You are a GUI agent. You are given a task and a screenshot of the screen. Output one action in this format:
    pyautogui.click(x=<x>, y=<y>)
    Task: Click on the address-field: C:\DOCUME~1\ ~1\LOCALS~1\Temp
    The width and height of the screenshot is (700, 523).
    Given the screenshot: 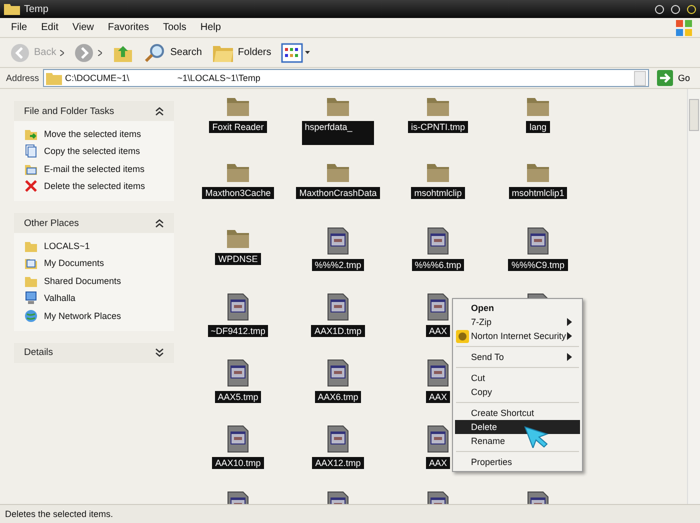 What is the action you would take?
    pyautogui.click(x=346, y=78)
    